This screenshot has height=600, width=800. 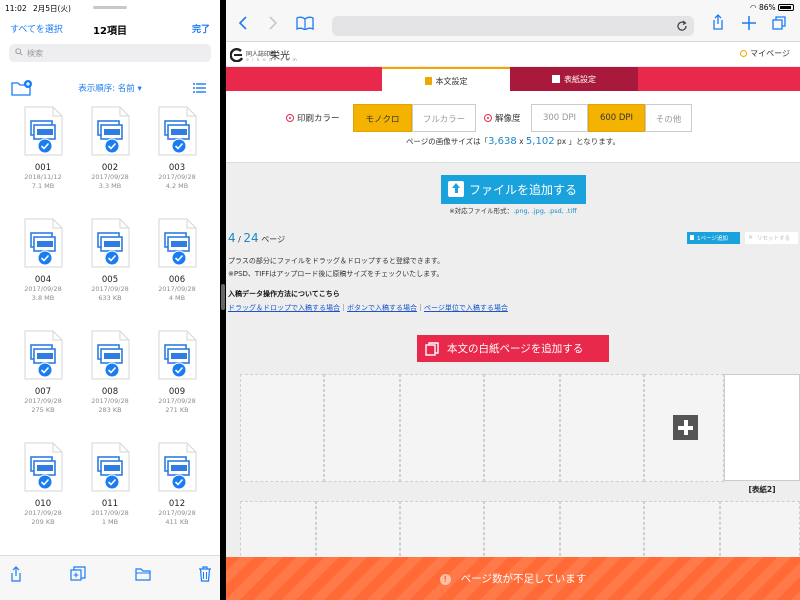 I want to click on tab-body-settings: 本文設定, so click(x=446, y=79).